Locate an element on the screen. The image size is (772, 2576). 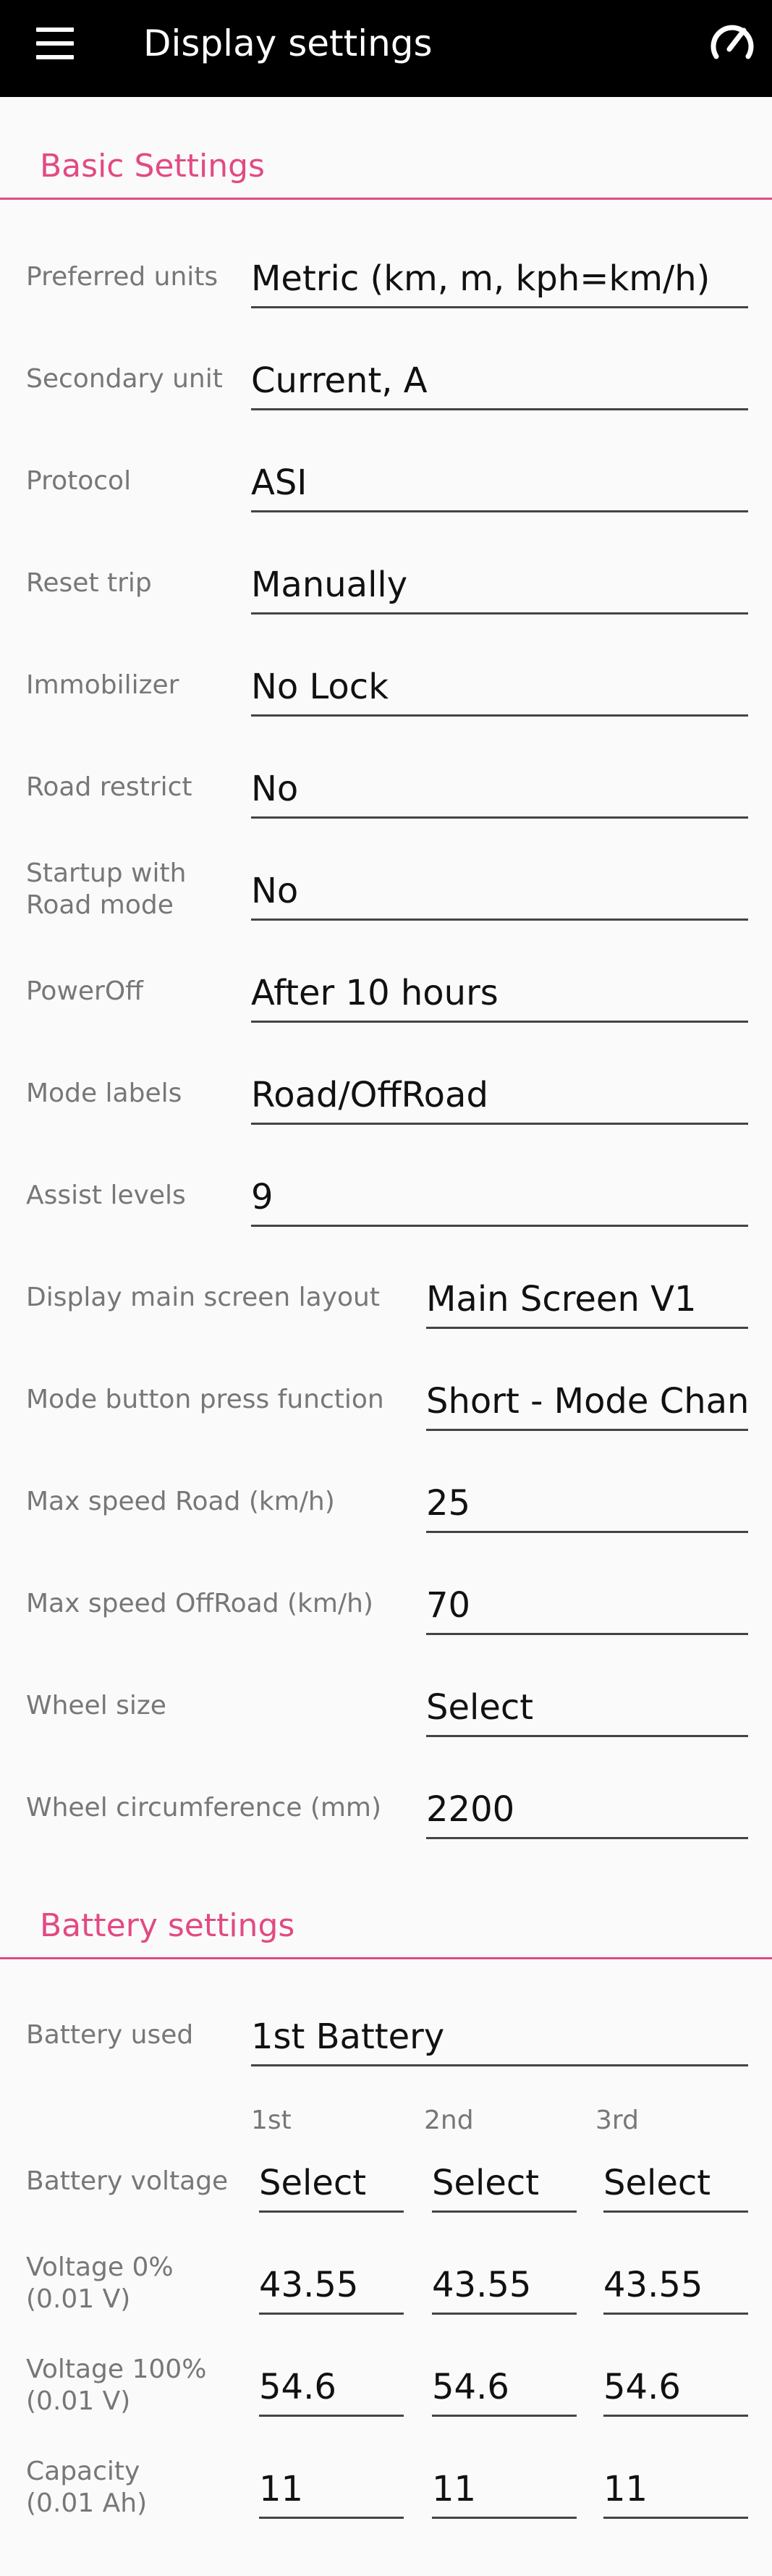
setting-row: PowerOff After 10 hours is located at coordinates (386, 991).